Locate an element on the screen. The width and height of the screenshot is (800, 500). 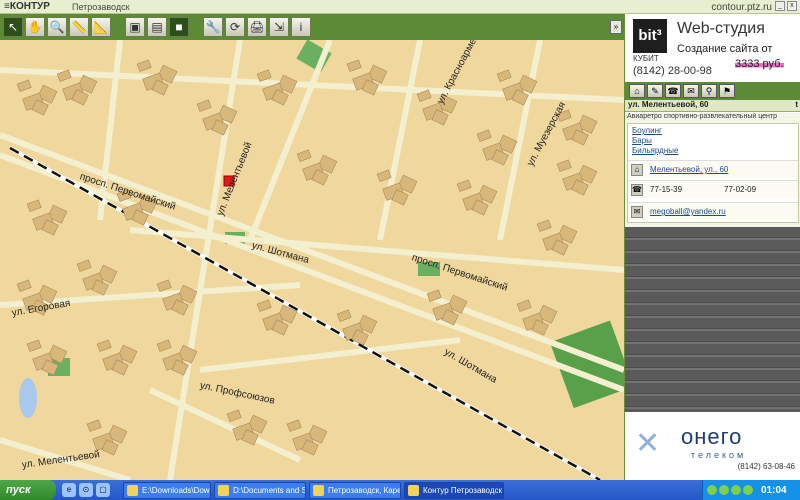
minimize-button: _ is located at coordinates (780, 6).